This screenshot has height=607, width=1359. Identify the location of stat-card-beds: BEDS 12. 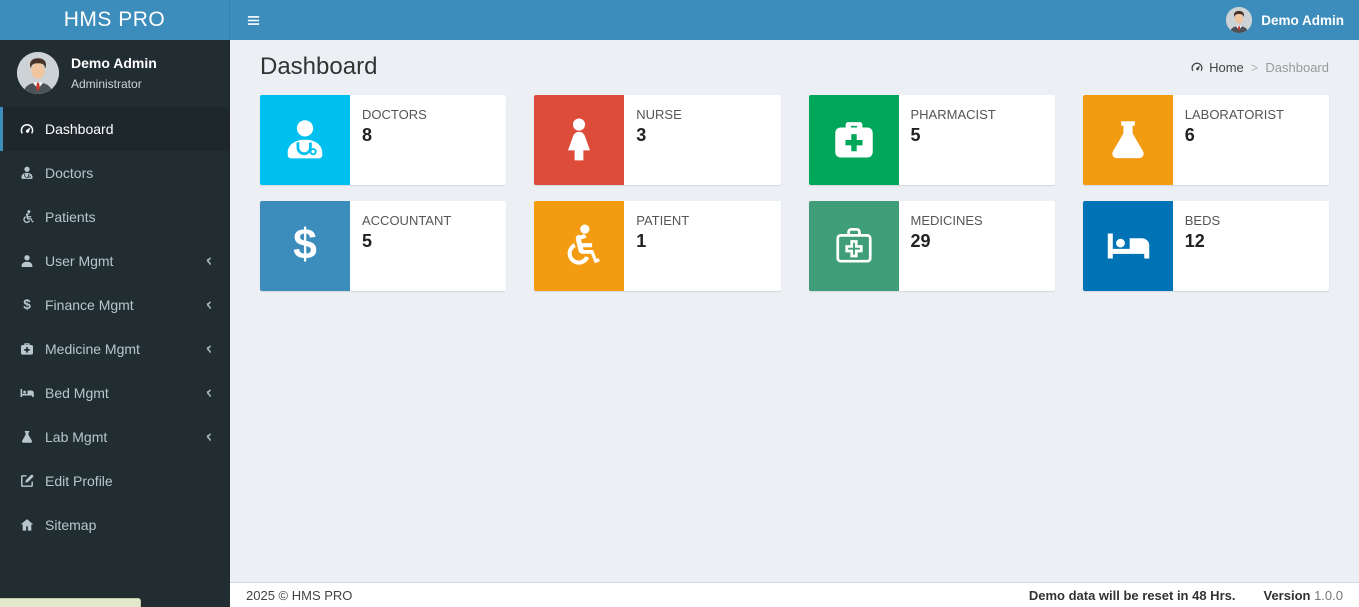
(1205, 246).